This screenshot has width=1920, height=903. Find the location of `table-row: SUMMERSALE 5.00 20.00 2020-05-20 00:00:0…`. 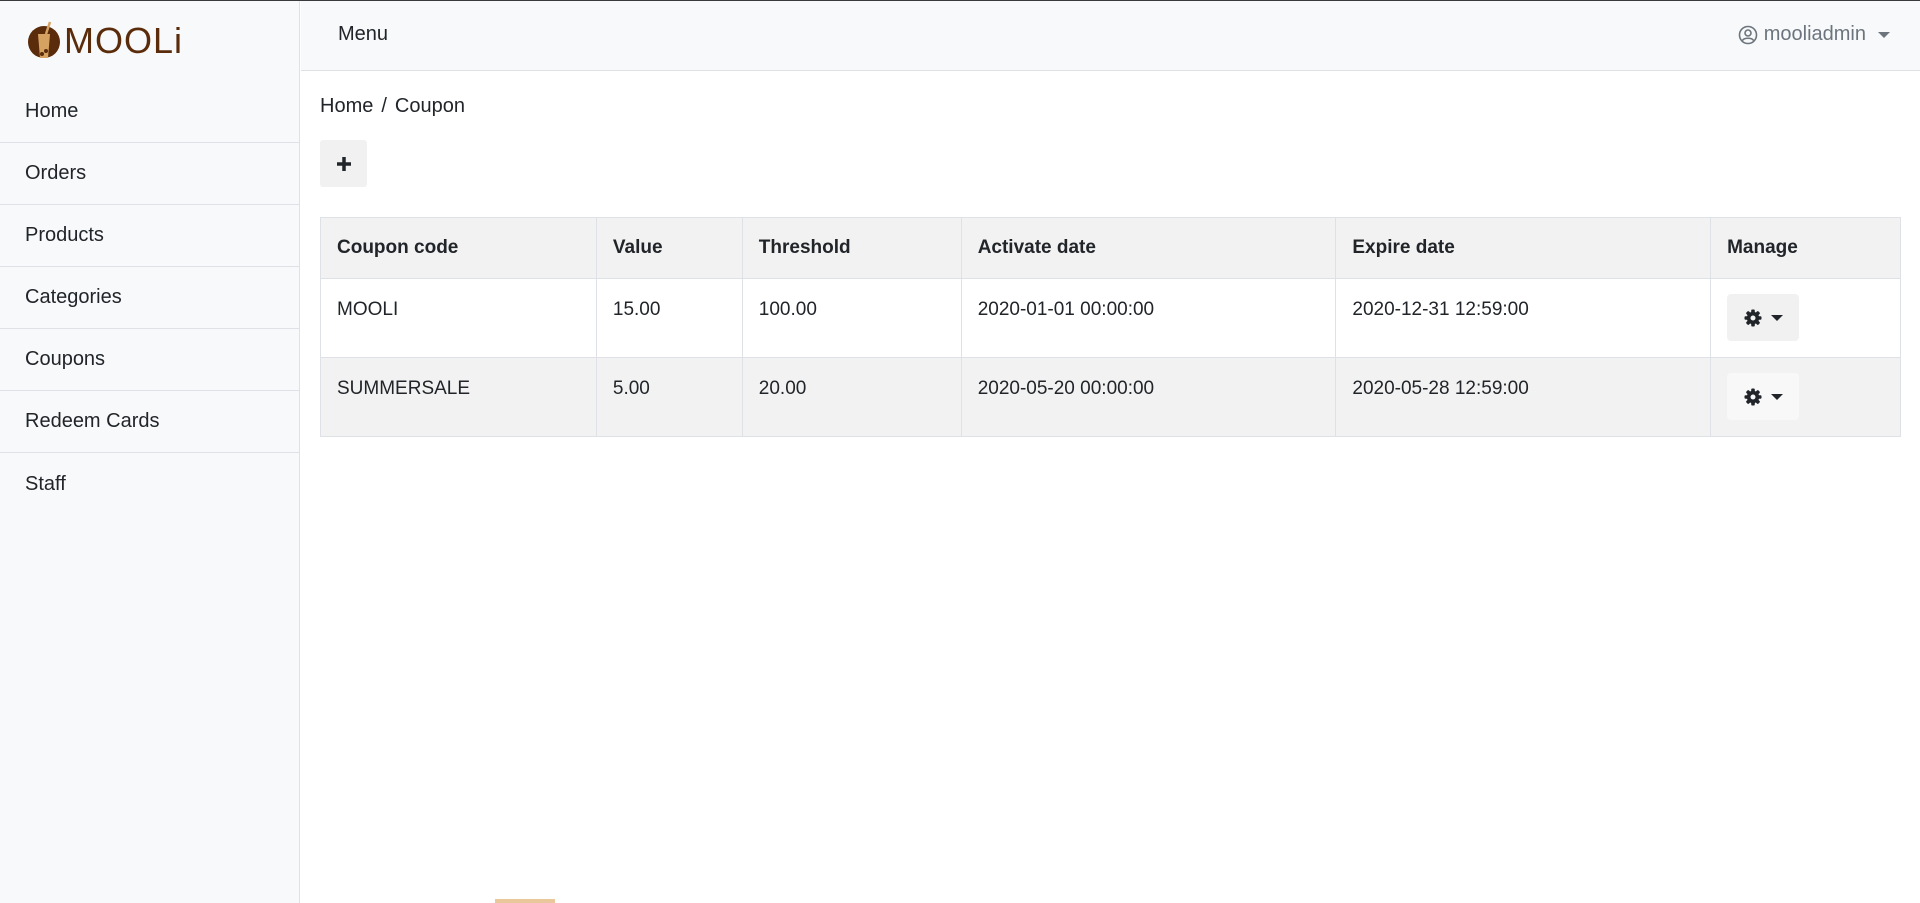

table-row: SUMMERSALE 5.00 20.00 2020-05-20 00:00:0… is located at coordinates (1110, 397).